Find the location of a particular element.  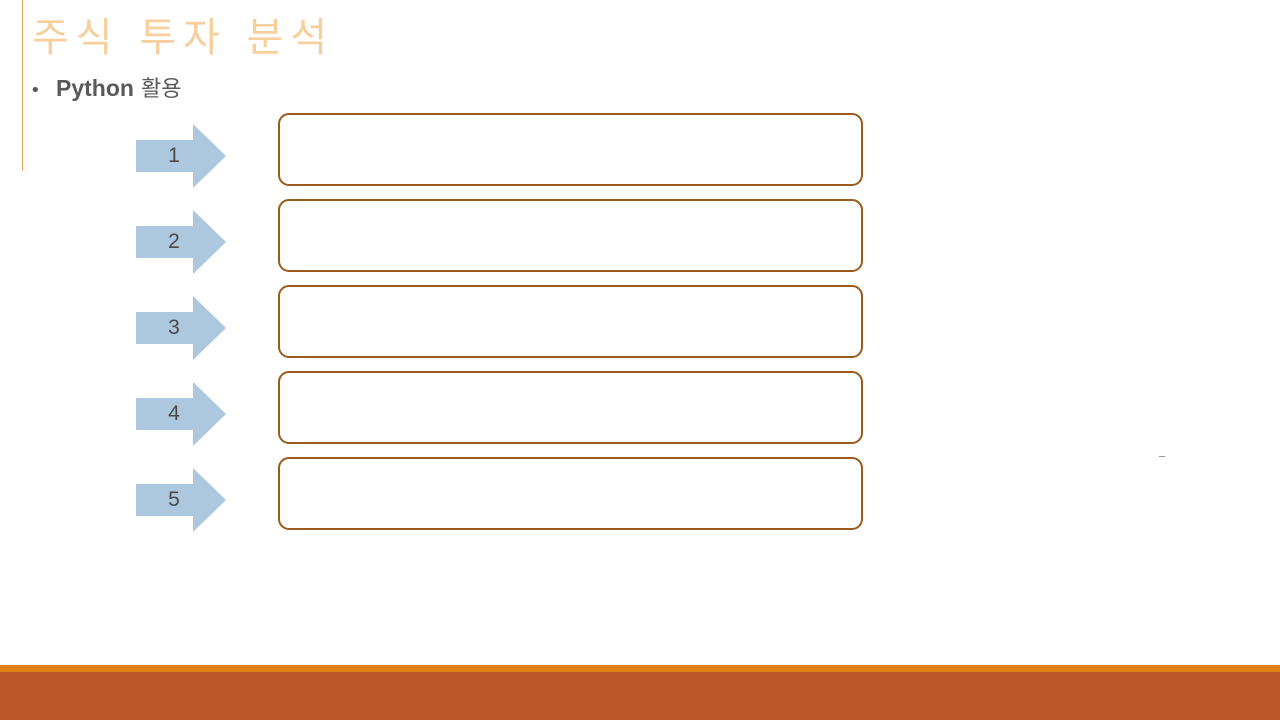

bullet-item: • Python 활용 is located at coordinates (105, 89).